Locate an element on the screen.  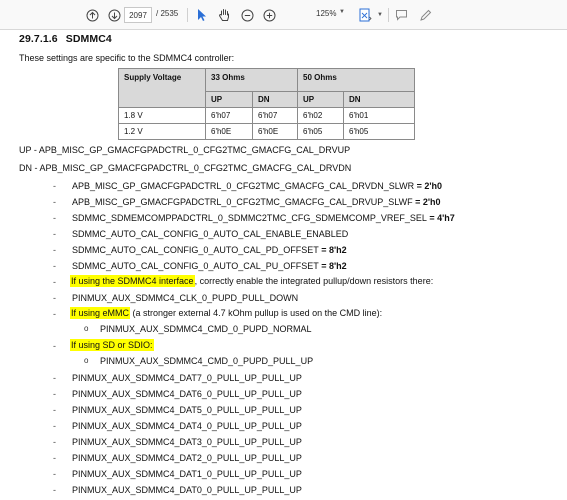
pdf-toolbar: 2097 / 2535 125% ▼ ▼ is located at coordinates (283, 15).